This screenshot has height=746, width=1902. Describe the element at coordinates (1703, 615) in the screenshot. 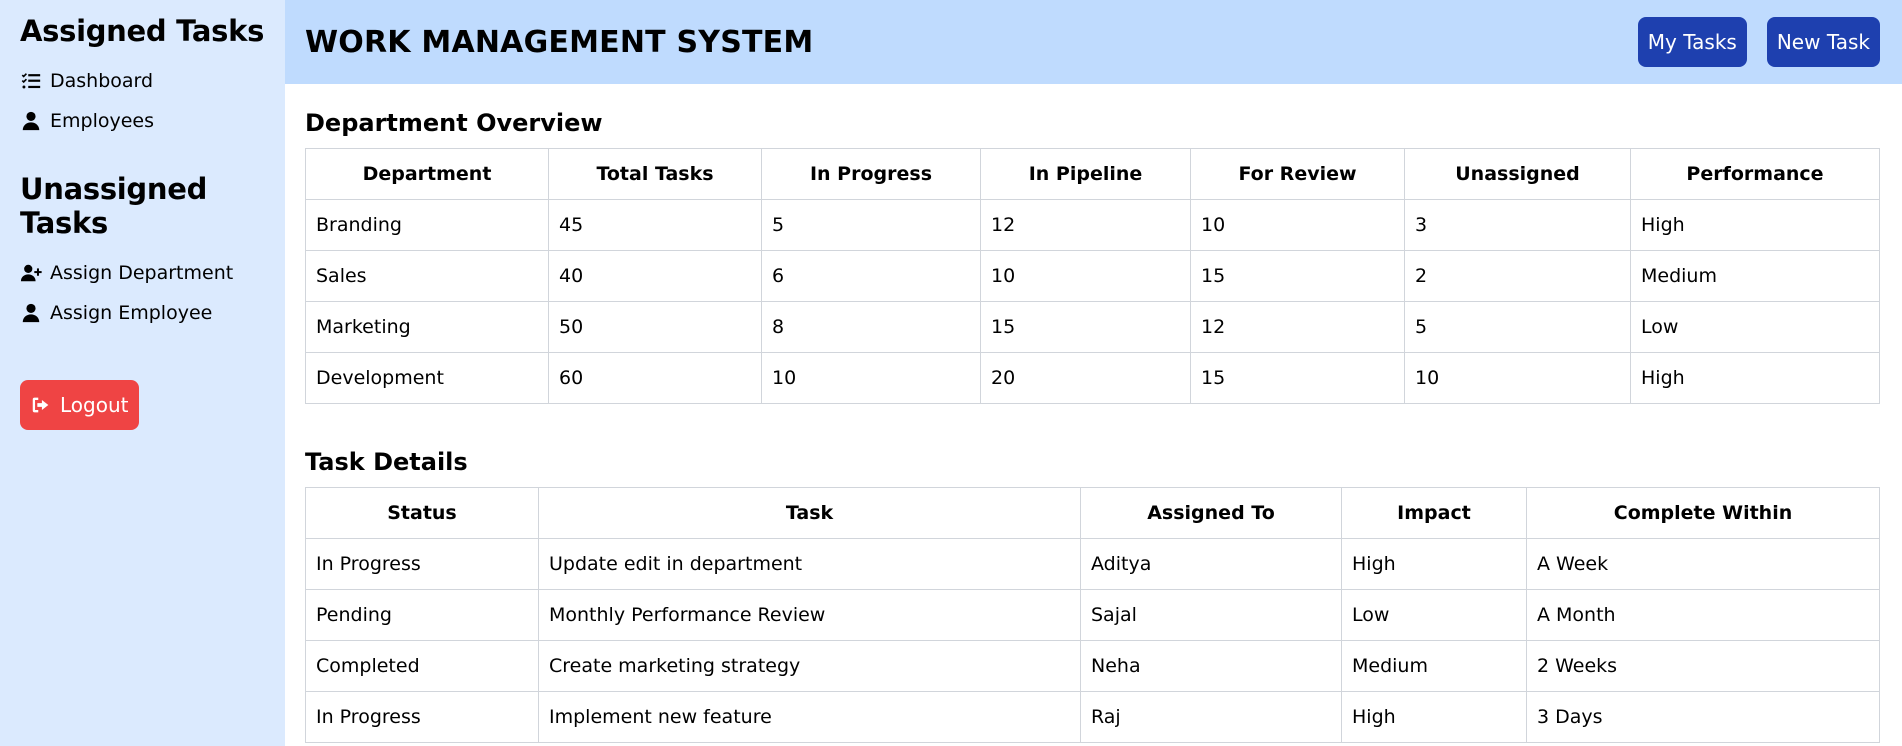

I see `table-cell: A Month` at that location.